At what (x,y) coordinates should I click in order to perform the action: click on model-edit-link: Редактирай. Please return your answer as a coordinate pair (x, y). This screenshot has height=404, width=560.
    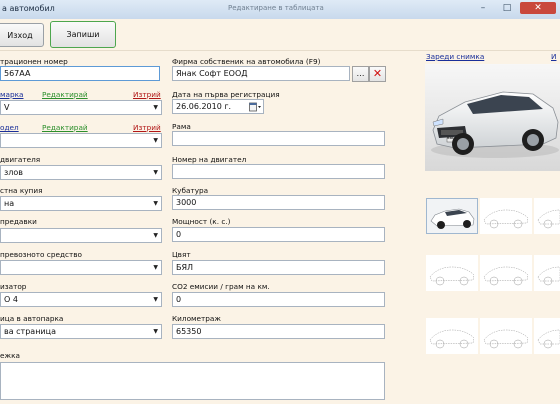
    Looking at the image, I should click on (65, 127).